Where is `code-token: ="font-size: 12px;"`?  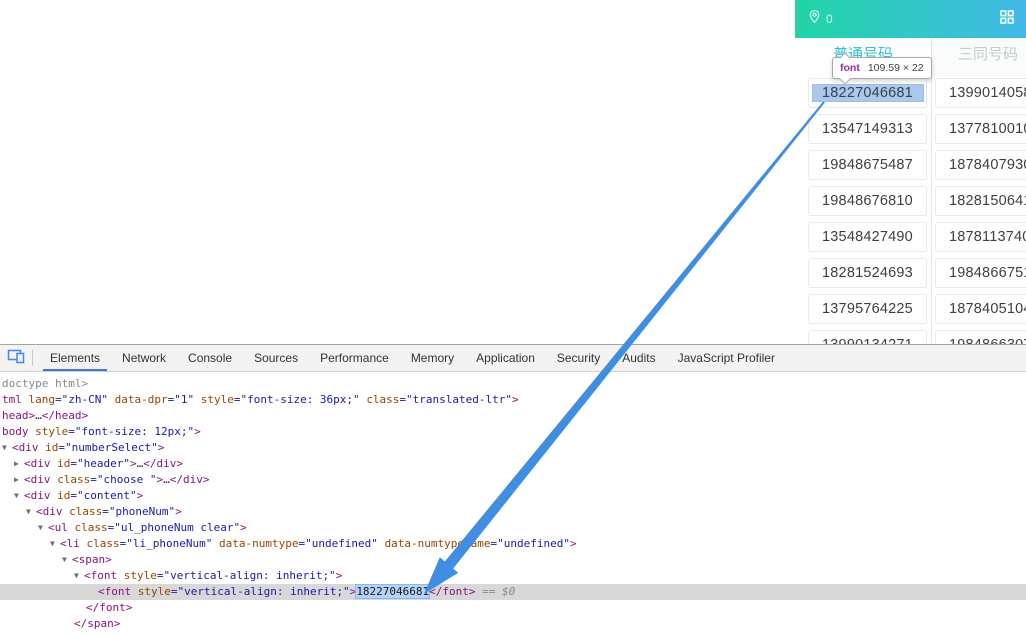 code-token: ="font-size: 12px;" is located at coordinates (131, 431).